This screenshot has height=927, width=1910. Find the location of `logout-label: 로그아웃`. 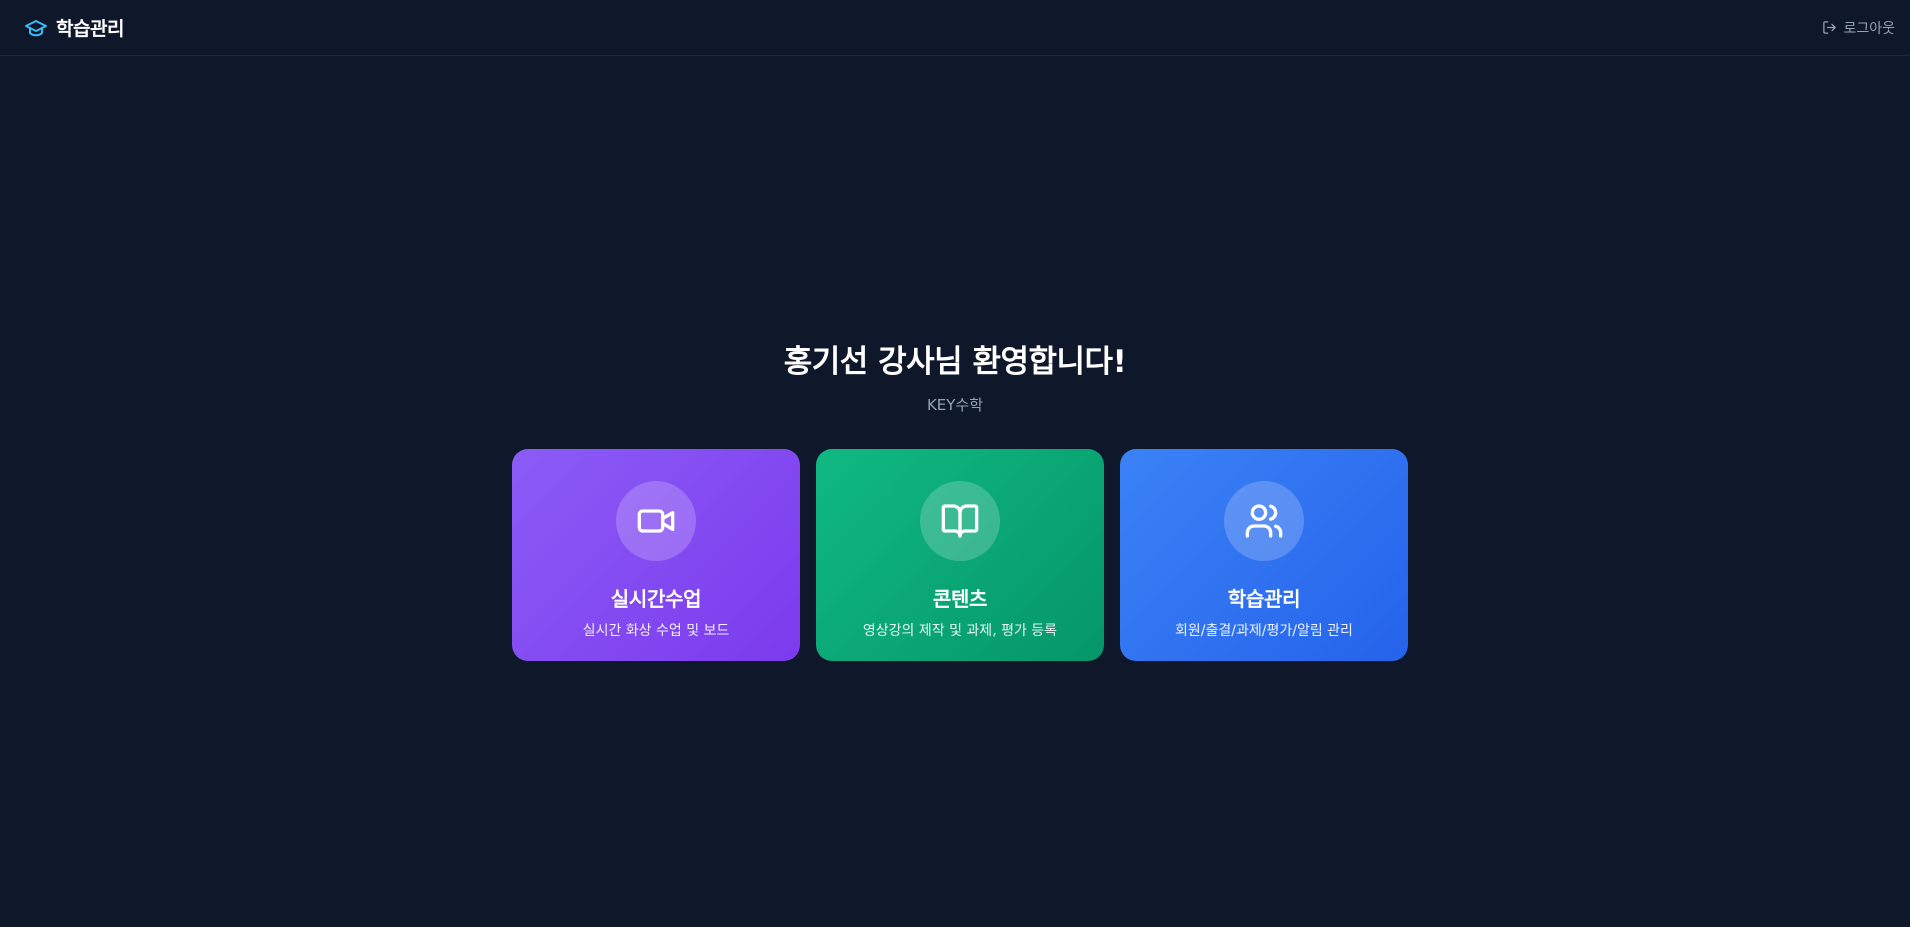

logout-label: 로그아웃 is located at coordinates (1869, 28).